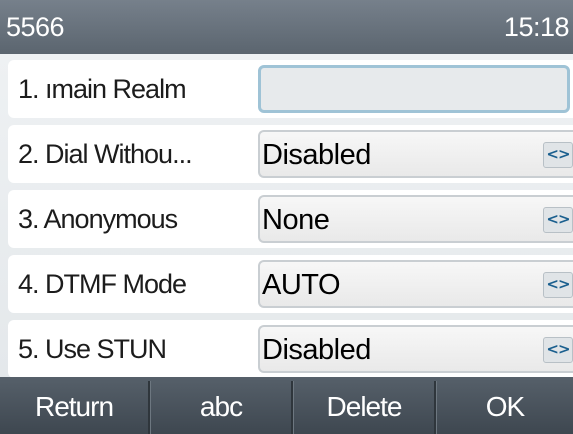 The height and width of the screenshot is (434, 573). I want to click on ok-softkey: OK, so click(505, 405).